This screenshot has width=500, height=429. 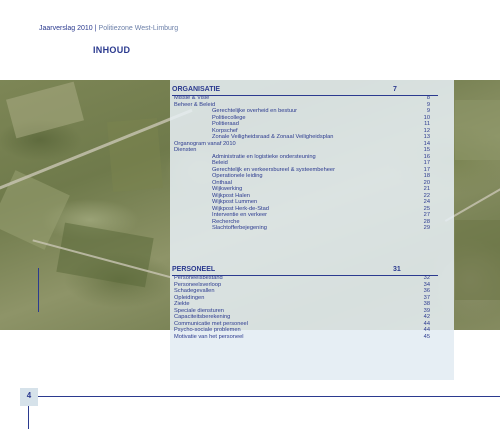 What do you see at coordinates (426, 215) in the screenshot?
I see `toc-entry-page: 27` at bounding box center [426, 215].